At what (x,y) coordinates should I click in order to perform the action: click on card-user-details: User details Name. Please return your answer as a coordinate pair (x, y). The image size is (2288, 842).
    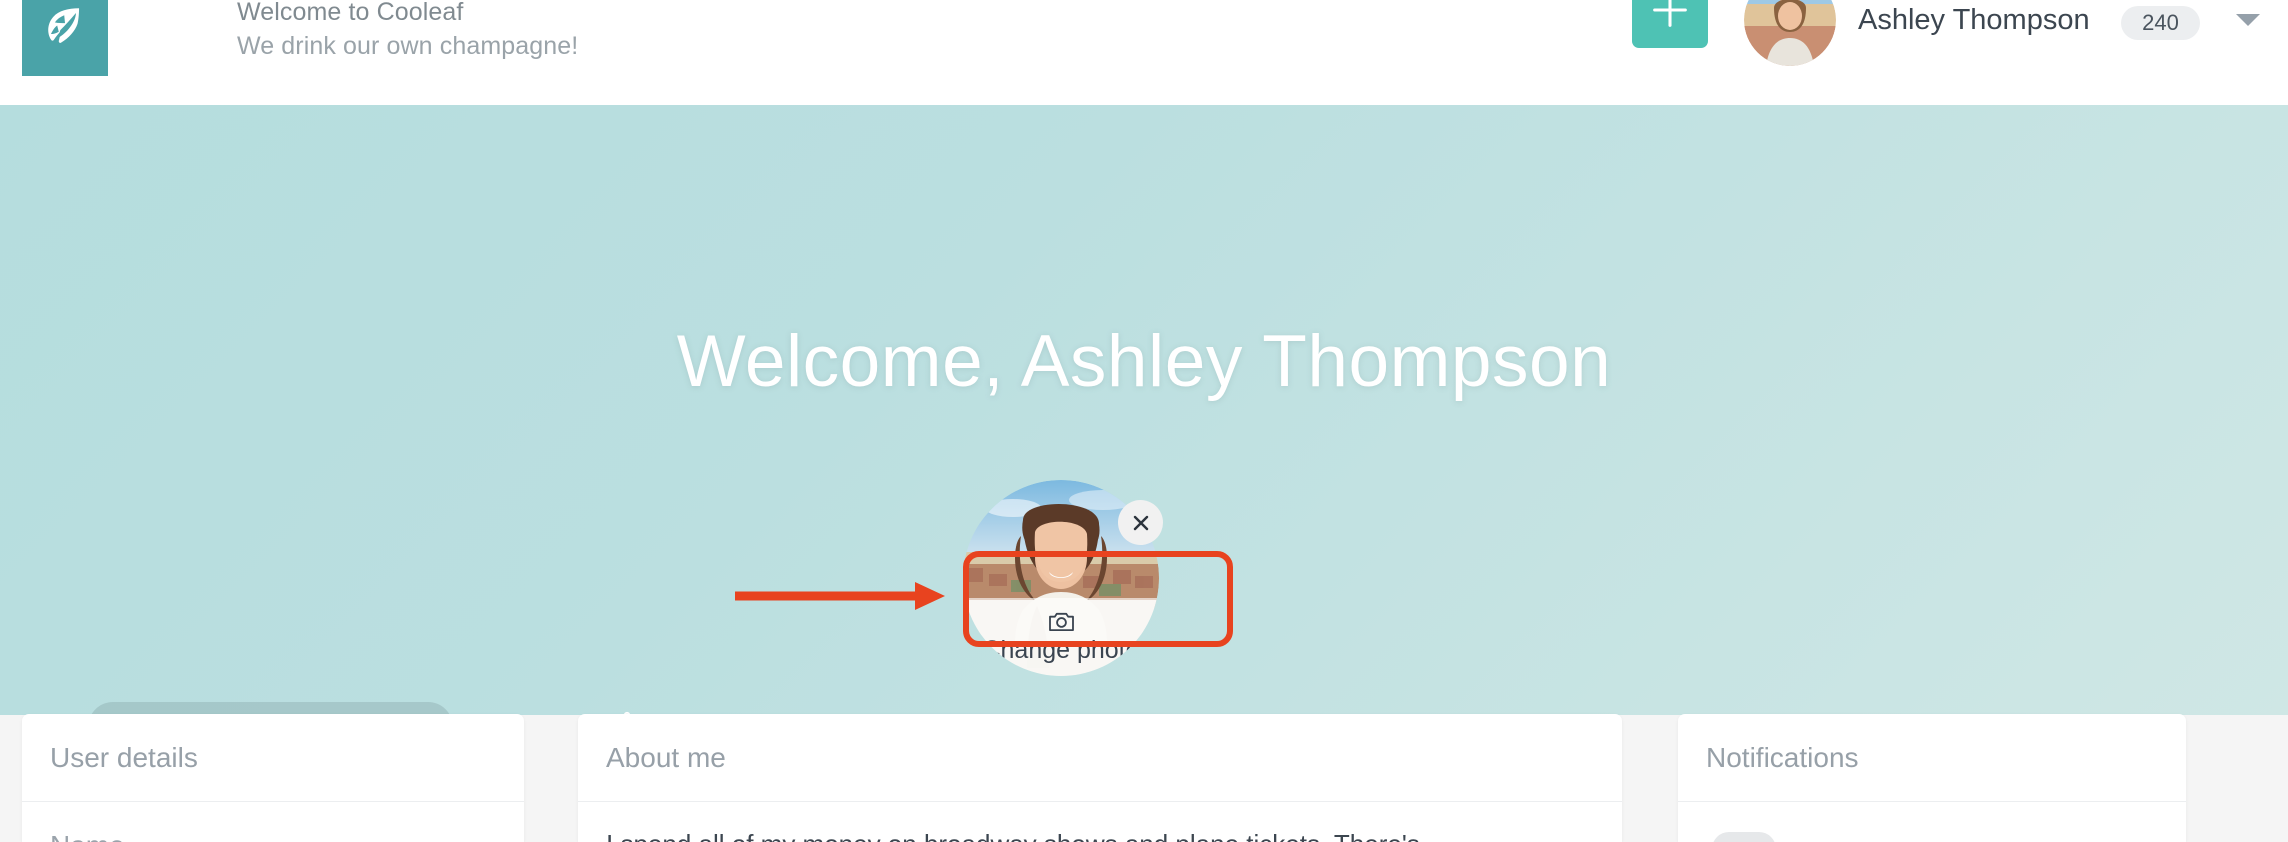
    Looking at the image, I should click on (273, 778).